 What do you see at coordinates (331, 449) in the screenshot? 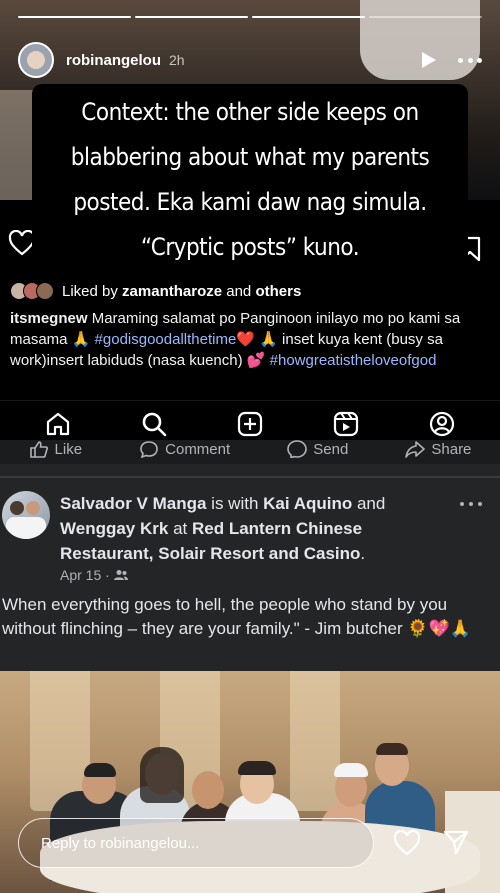
I see `fb-send-label: Send` at bounding box center [331, 449].